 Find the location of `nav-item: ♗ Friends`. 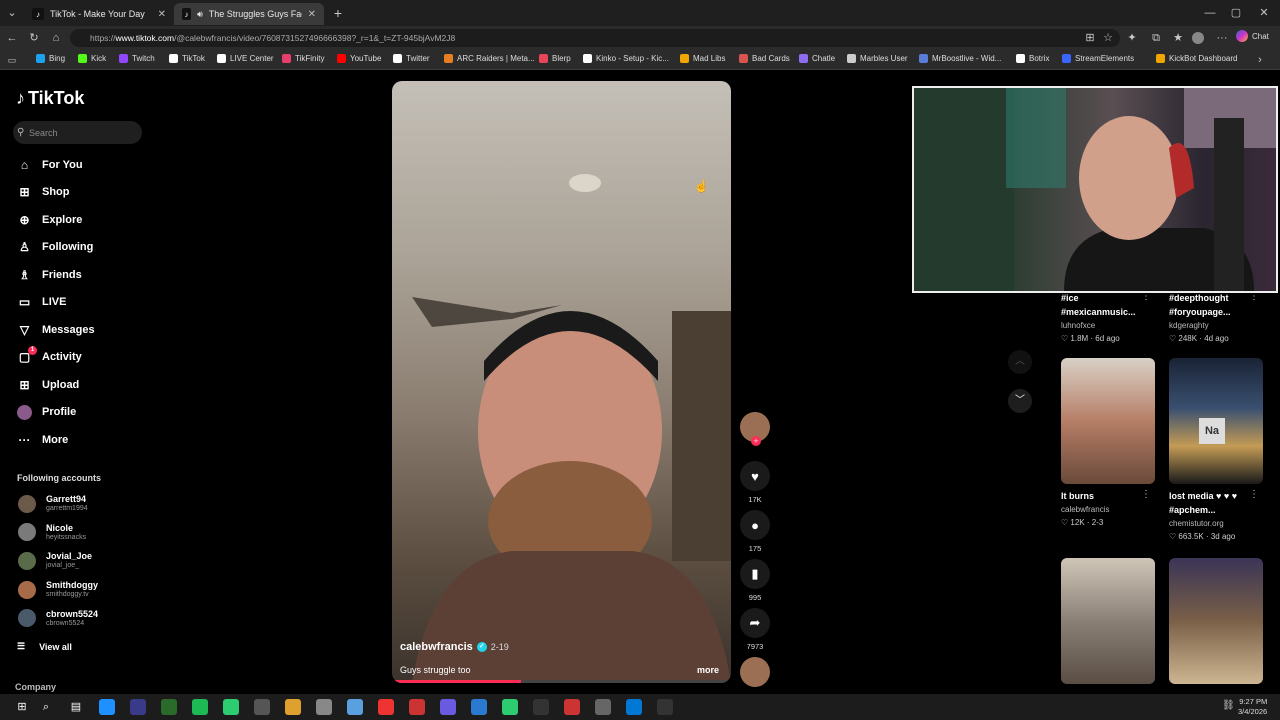

nav-item: ♗ Friends is located at coordinates (49, 274).